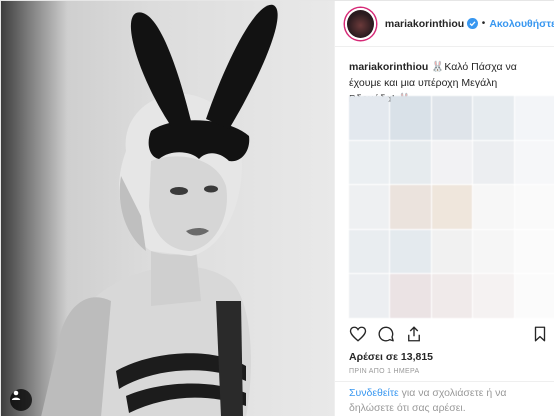  I want to click on verified-badge-icon, so click(472, 23).